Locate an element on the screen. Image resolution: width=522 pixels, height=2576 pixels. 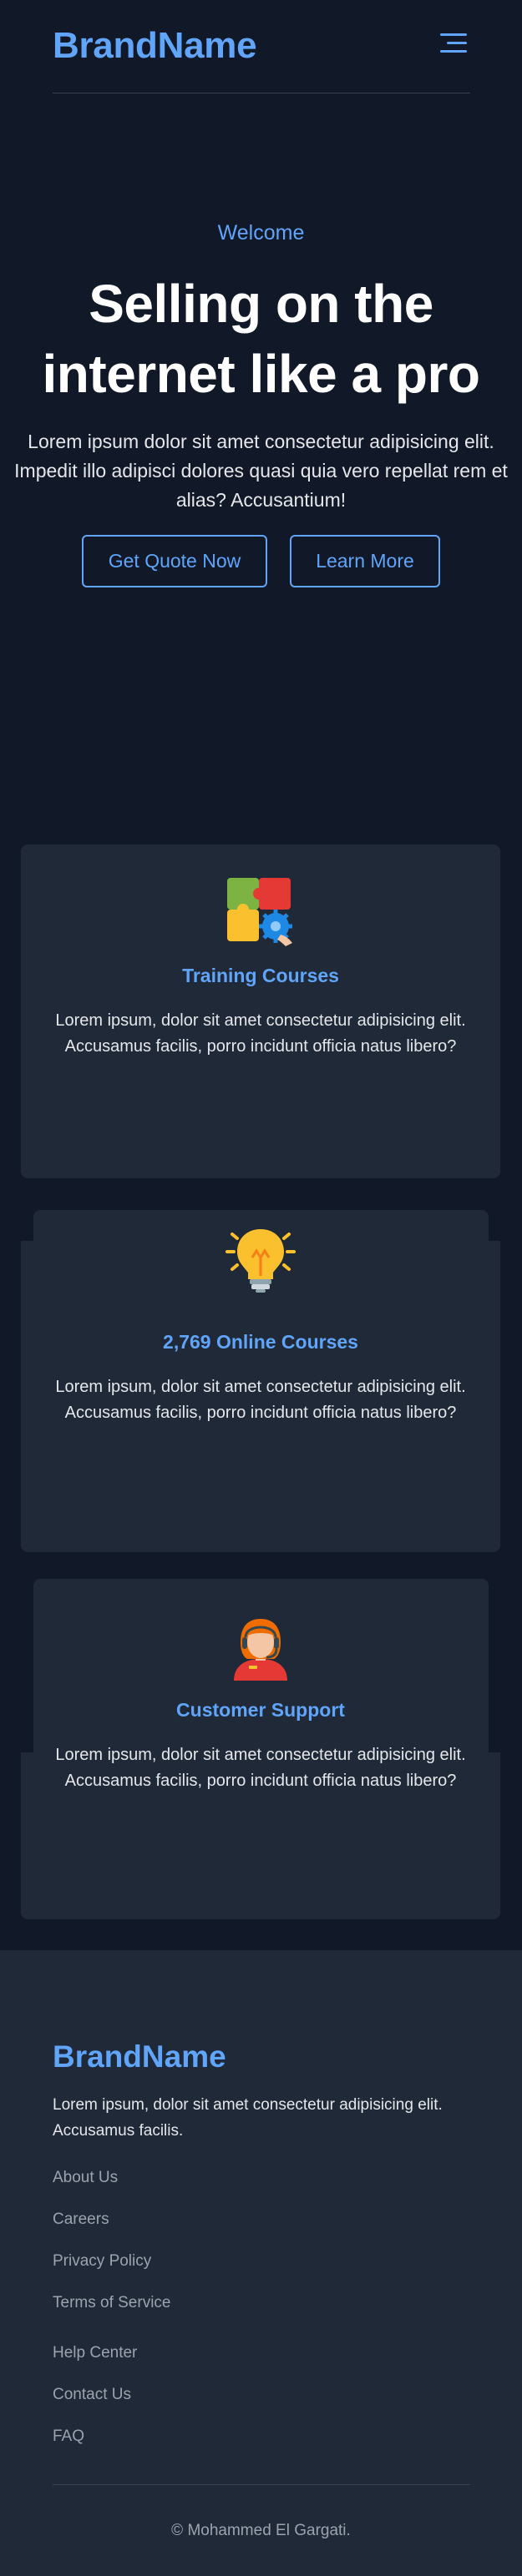
lightbulb-icon is located at coordinates (261, 1259).